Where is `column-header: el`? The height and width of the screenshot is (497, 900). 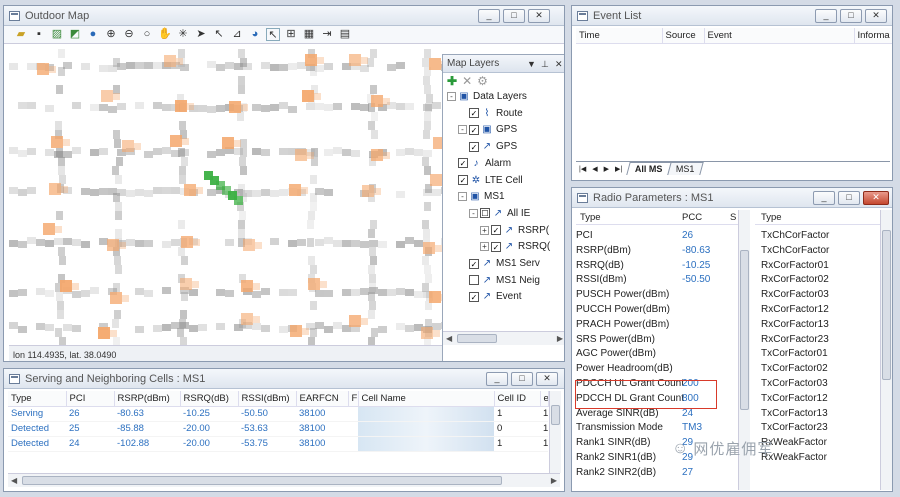
column-header: el is located at coordinates (544, 399).